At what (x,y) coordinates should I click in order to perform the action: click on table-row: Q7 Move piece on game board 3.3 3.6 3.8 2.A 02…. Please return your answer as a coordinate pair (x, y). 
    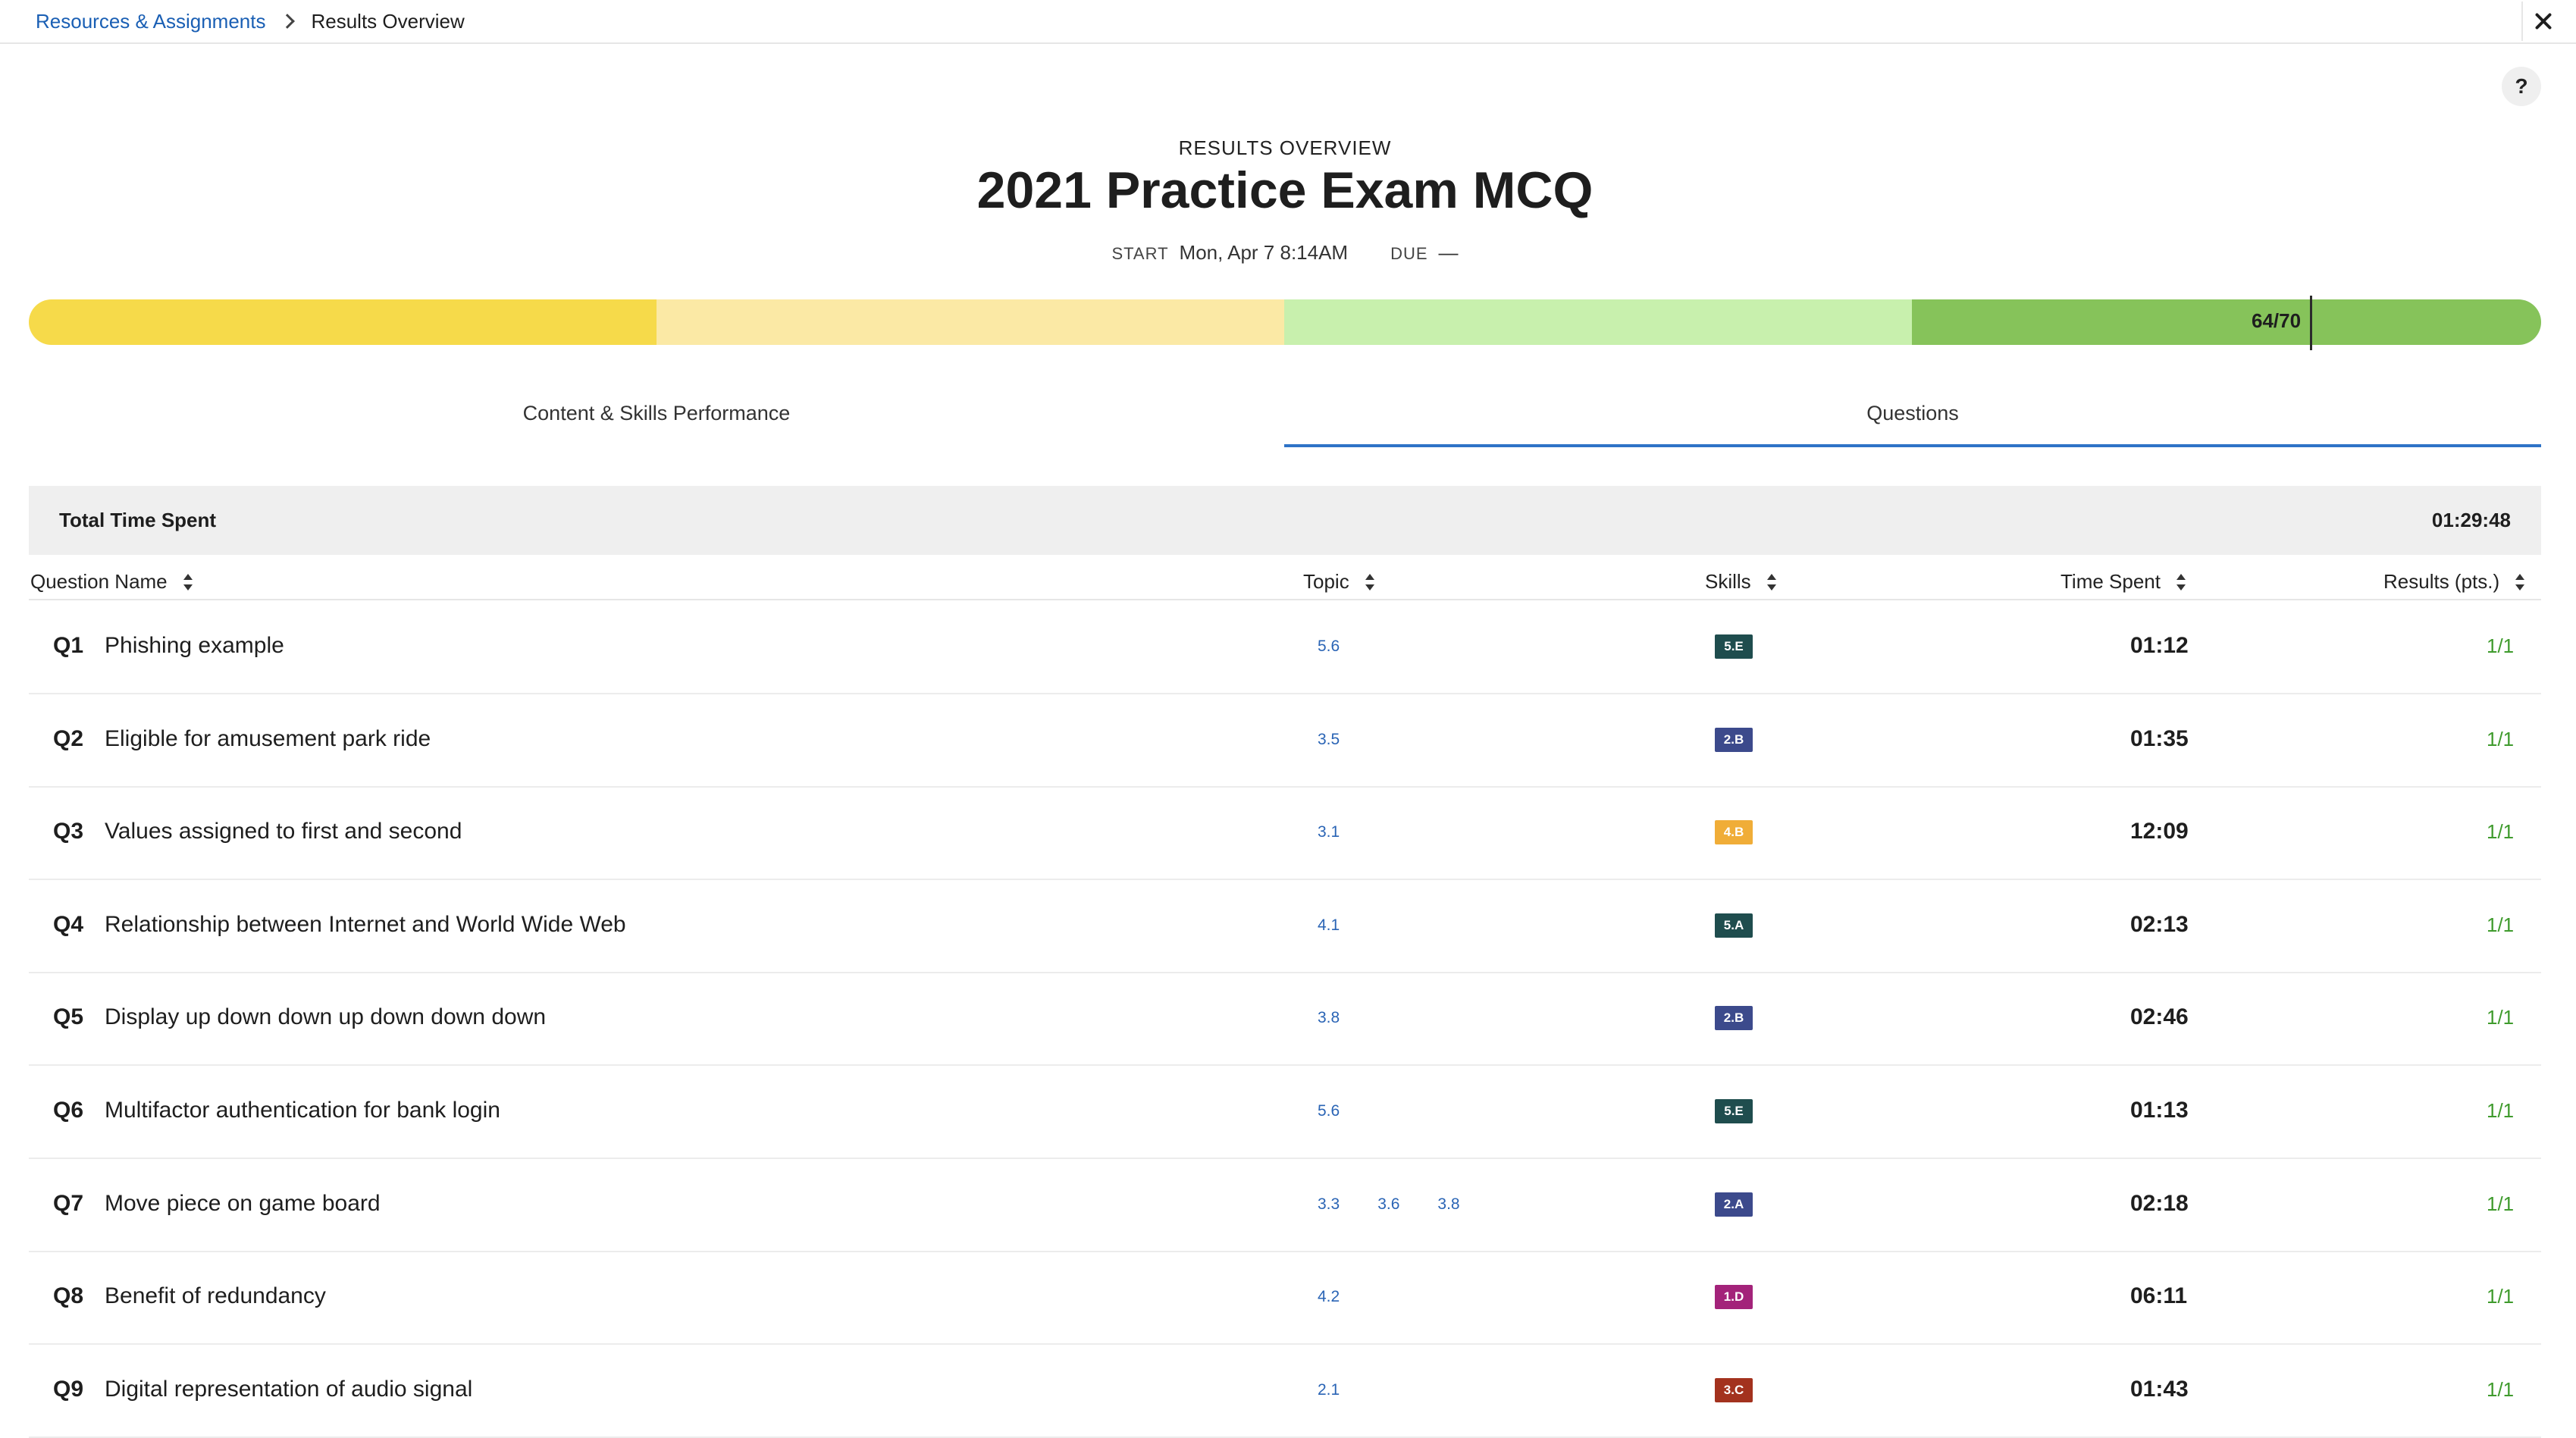
    Looking at the image, I should click on (1285, 1205).